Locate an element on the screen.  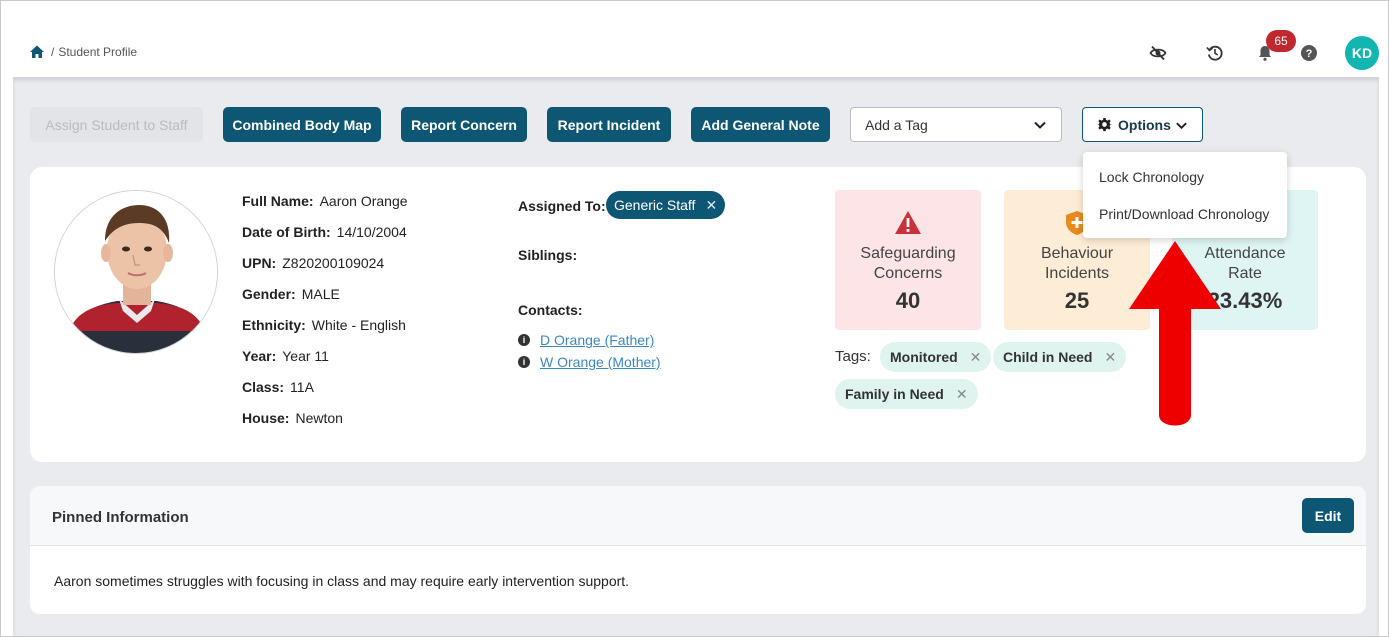
tags-label: Tags: is located at coordinates (853, 356).